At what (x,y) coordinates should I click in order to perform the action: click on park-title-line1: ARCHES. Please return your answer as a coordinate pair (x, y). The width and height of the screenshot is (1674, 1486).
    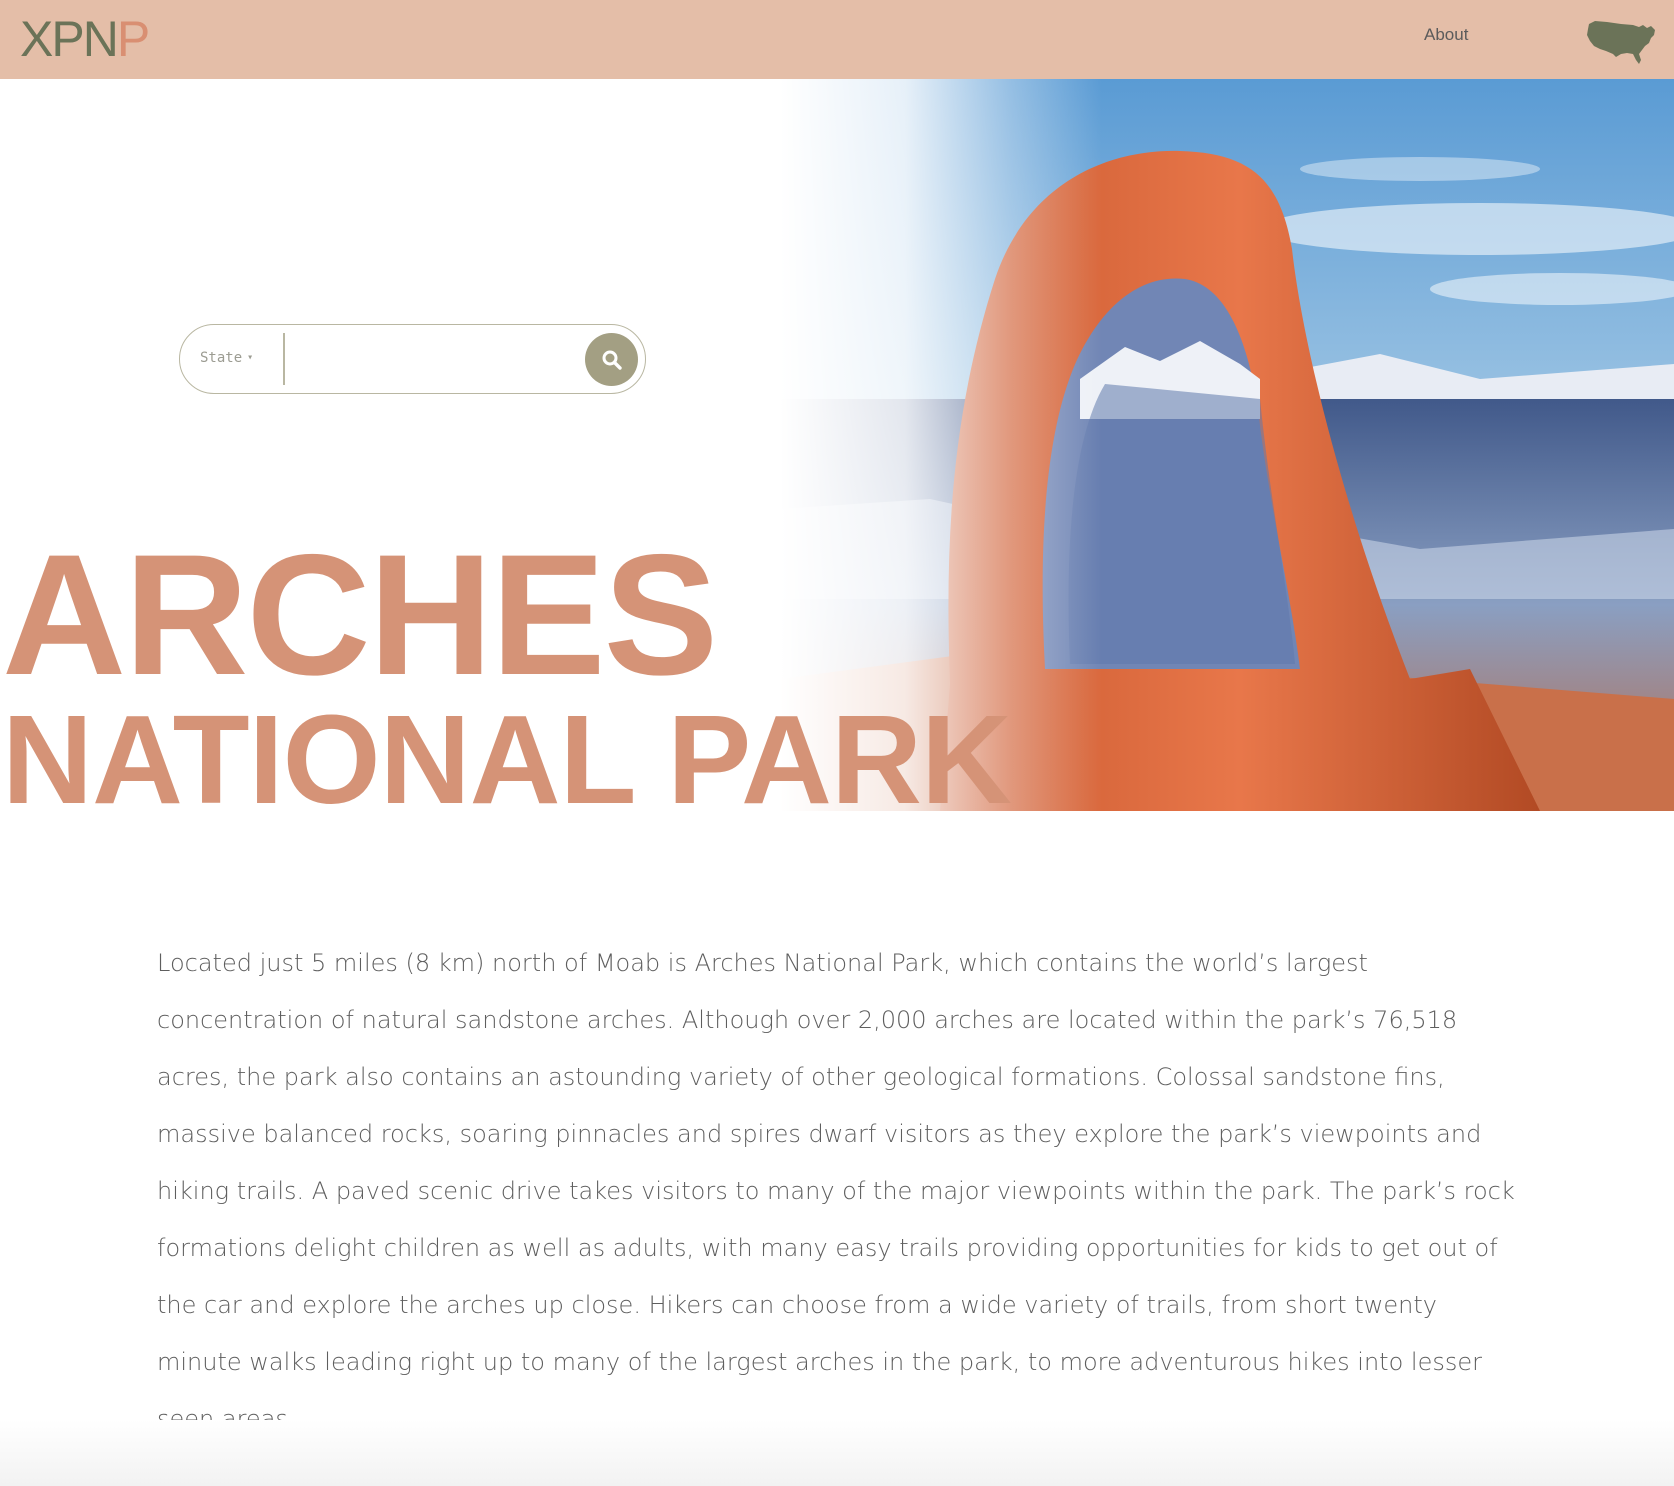
    Looking at the image, I should click on (360, 615).